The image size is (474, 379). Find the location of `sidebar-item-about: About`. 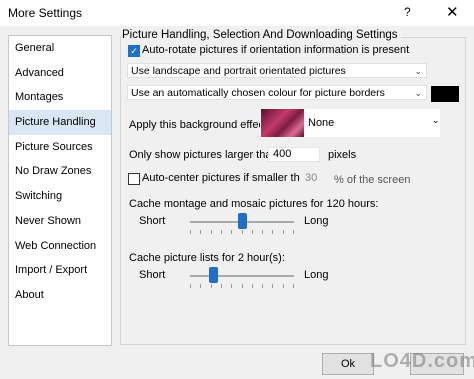

sidebar-item-about: About is located at coordinates (60, 295).